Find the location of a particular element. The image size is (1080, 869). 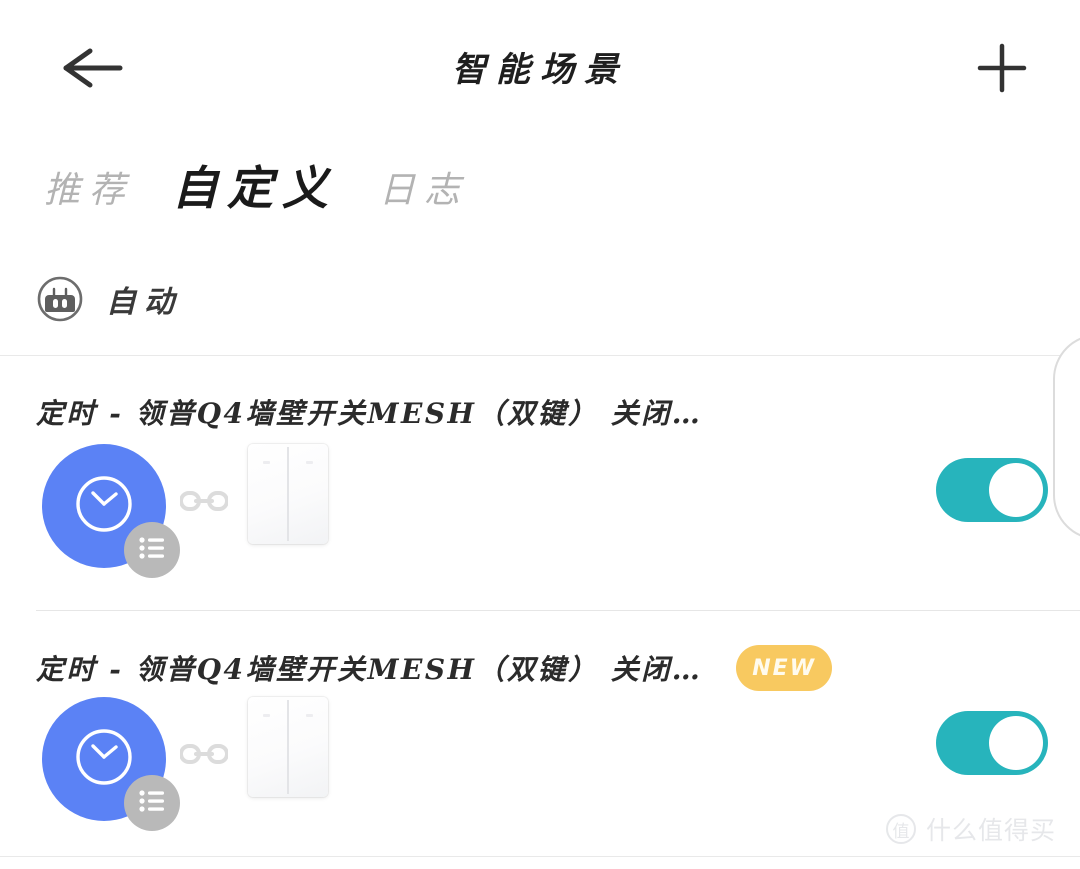

plus-icon is located at coordinates (1002, 70).